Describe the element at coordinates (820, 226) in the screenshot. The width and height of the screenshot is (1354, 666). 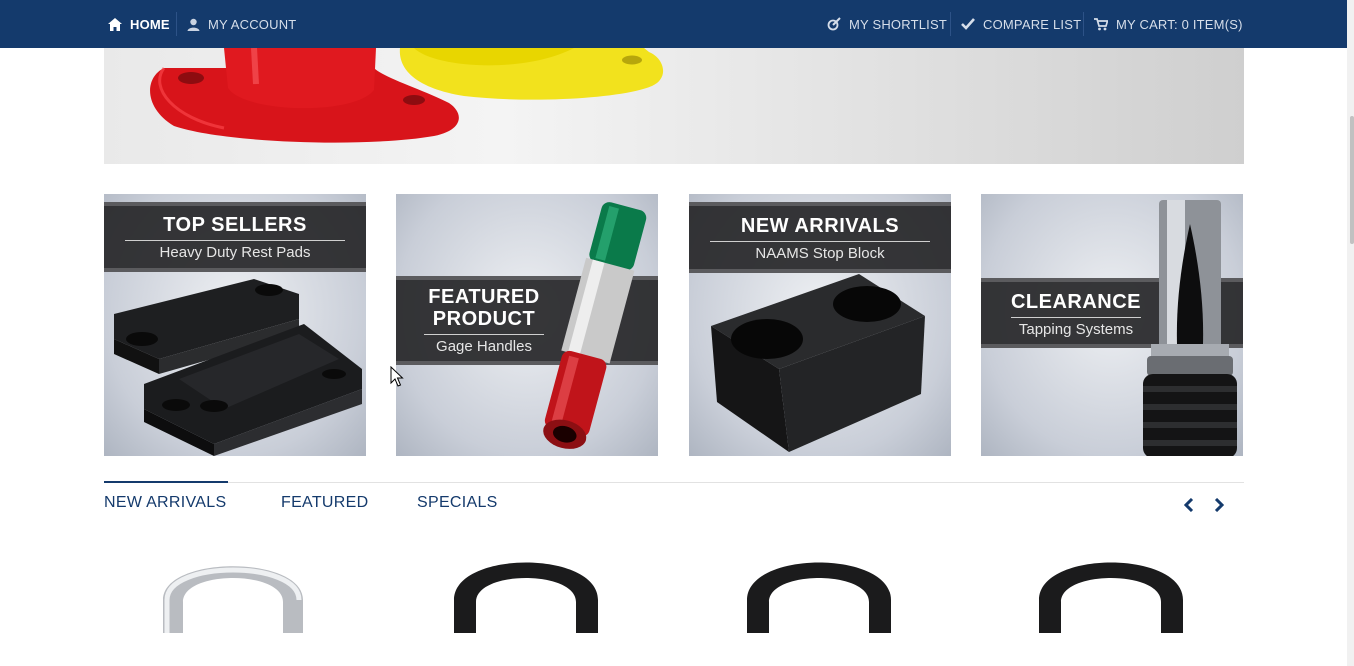
I see `promo-heading: NEW ARRIVALS` at that location.